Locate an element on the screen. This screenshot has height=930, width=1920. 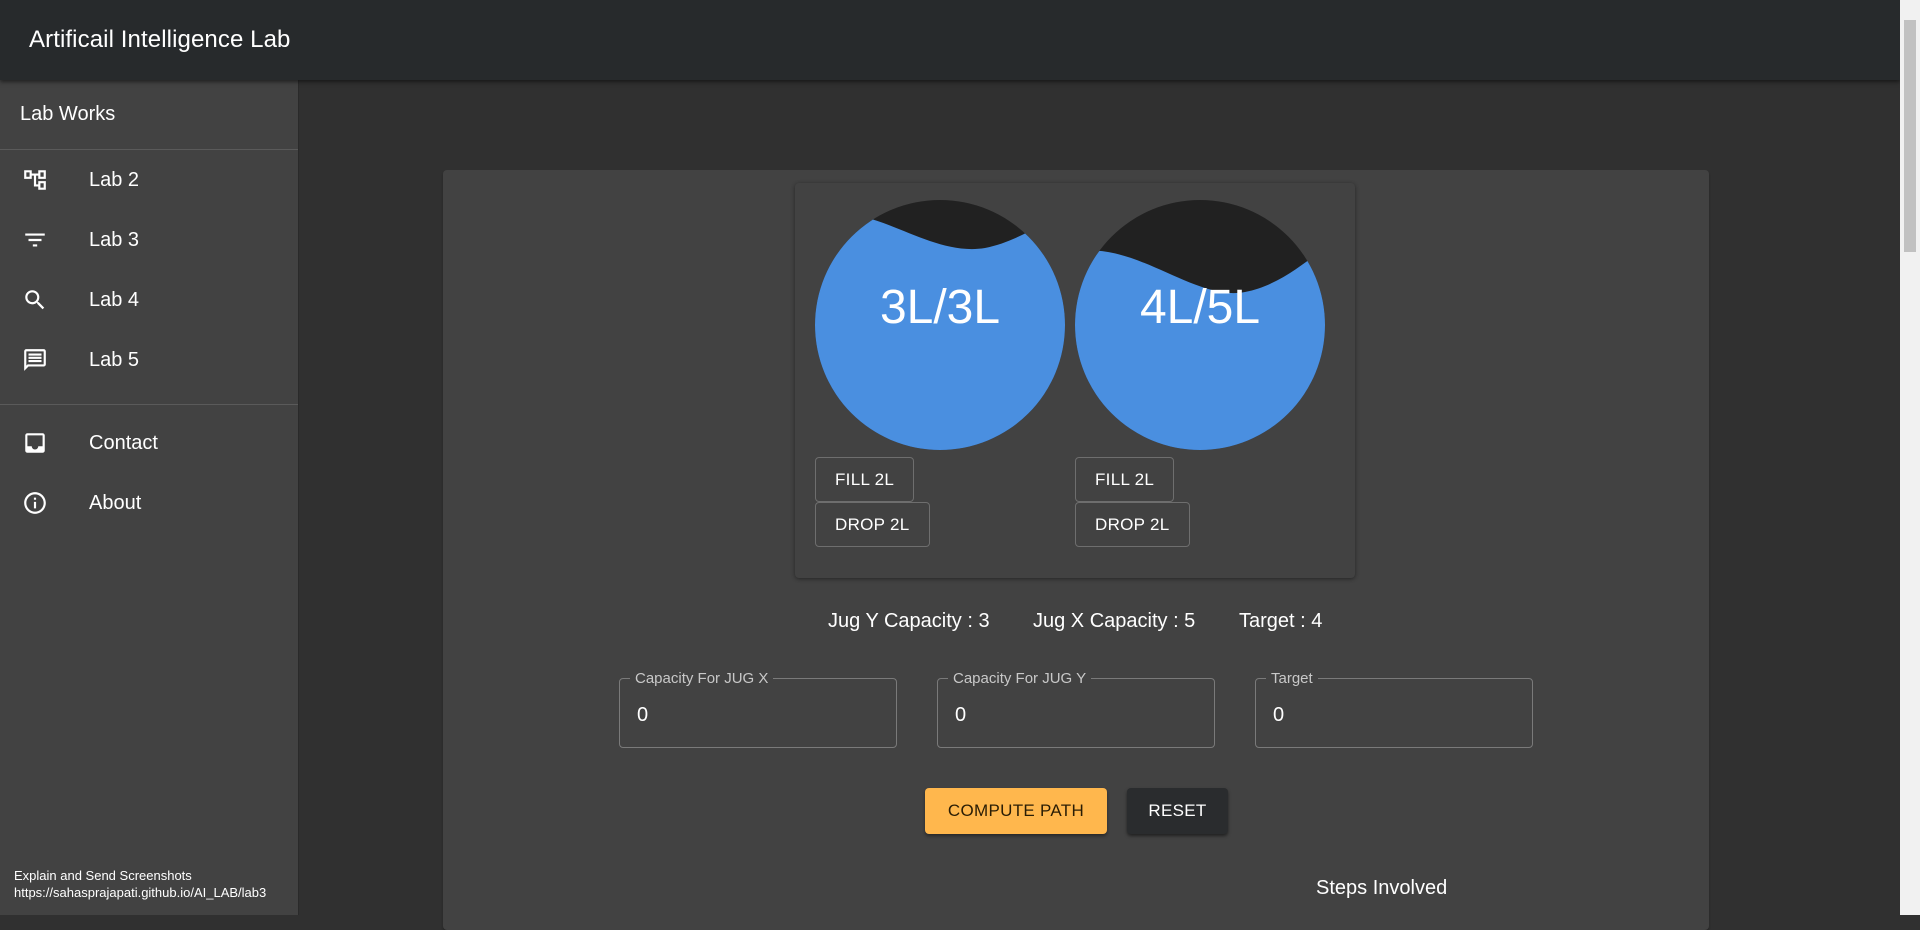
app-bar: Artificail Intelligence Lab is located at coordinates (950, 40).